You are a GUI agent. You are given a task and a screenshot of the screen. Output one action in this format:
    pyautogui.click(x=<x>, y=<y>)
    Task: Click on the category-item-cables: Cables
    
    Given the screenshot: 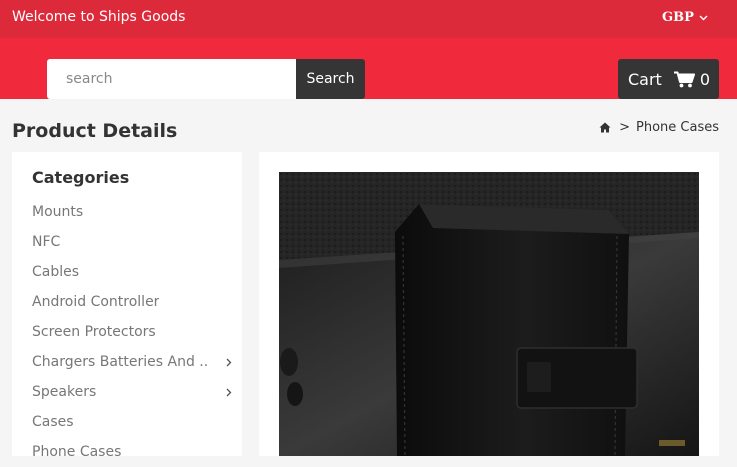 What is the action you would take?
    pyautogui.click(x=132, y=272)
    